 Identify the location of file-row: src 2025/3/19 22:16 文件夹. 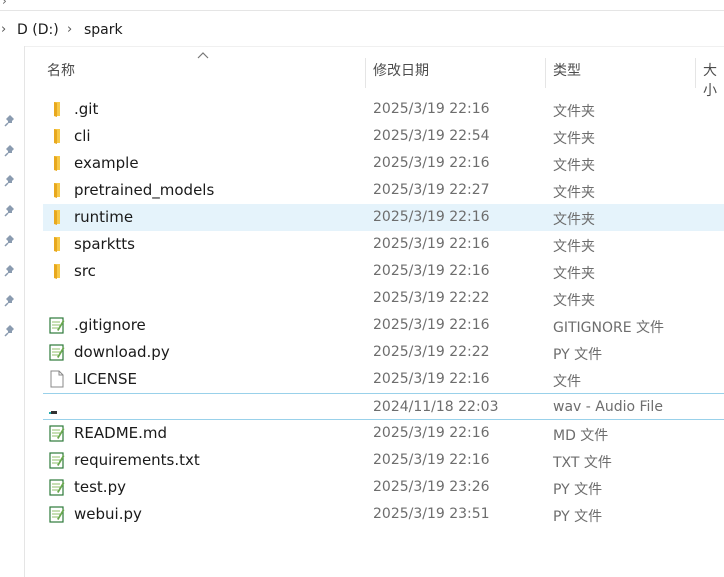
(383, 271).